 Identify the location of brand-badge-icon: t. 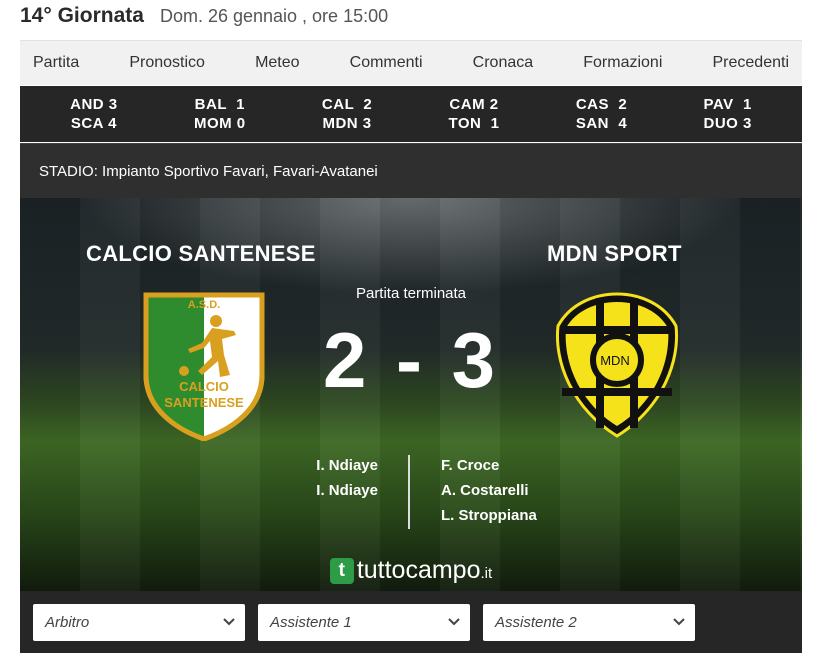
(341, 570).